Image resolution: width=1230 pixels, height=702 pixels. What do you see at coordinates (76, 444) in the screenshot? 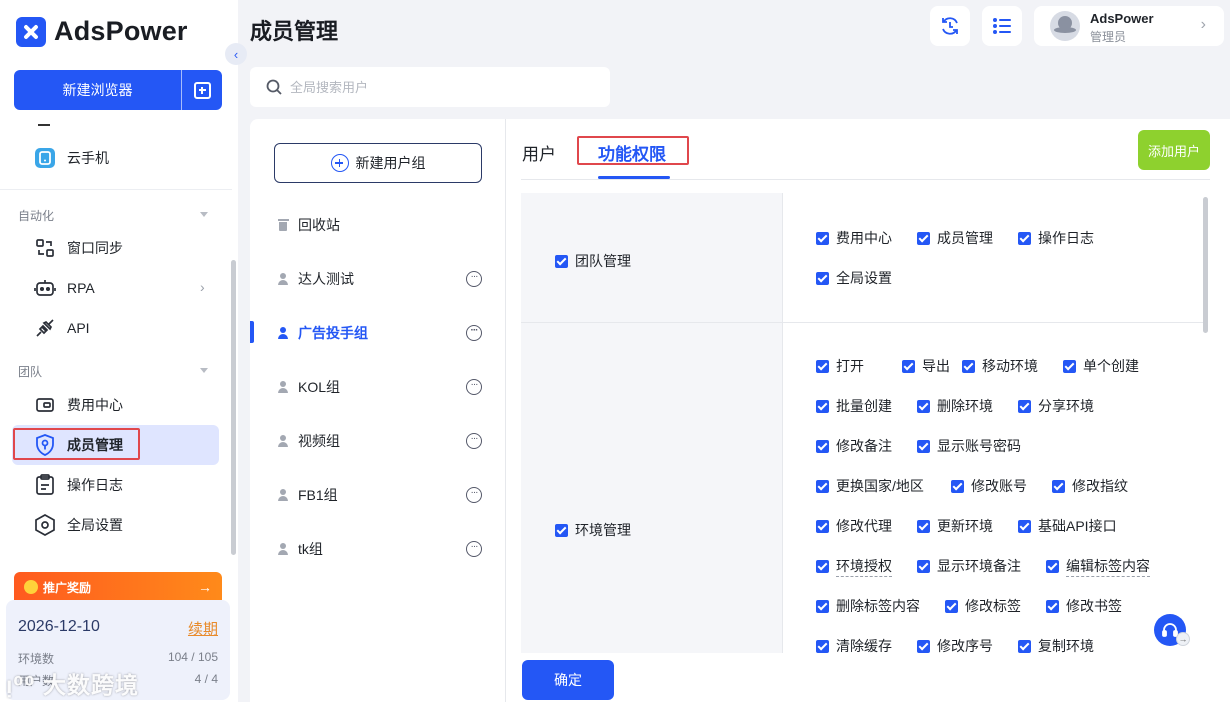
I see `highlight-frame` at bounding box center [76, 444].